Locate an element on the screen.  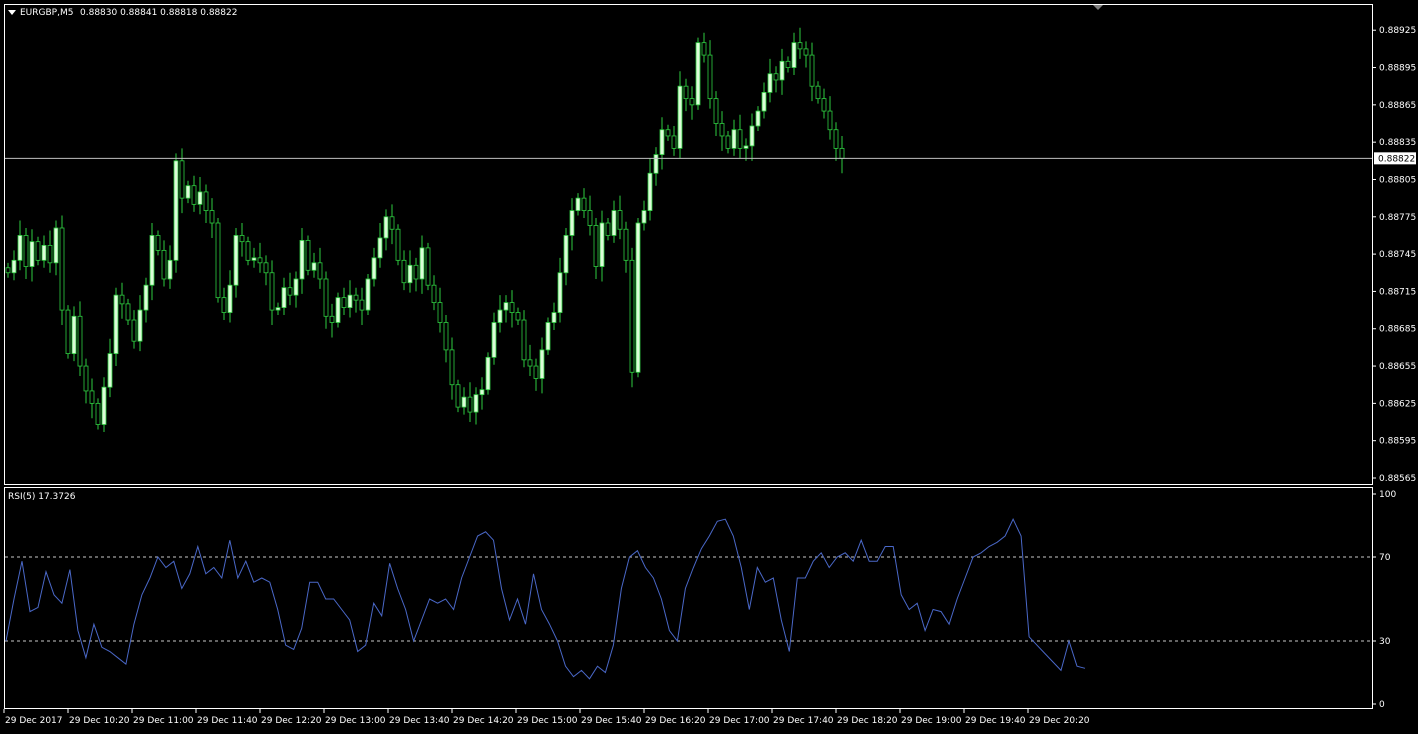
price-tick-label: 0.88865 is located at coordinates (1397, 106).